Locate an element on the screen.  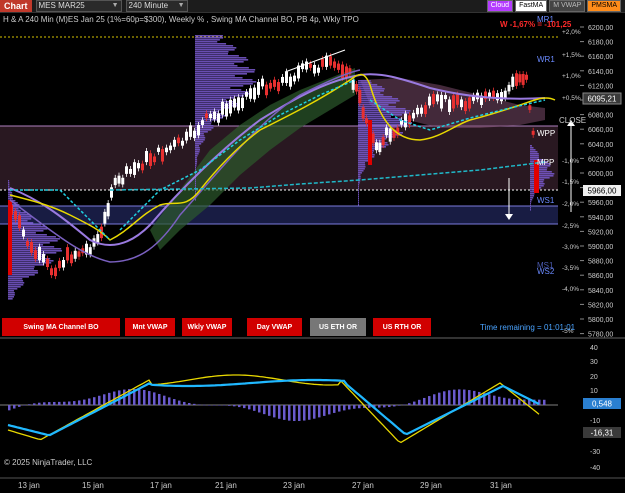
us-rth-or-button: US RTH OR is located at coordinates (402, 327).